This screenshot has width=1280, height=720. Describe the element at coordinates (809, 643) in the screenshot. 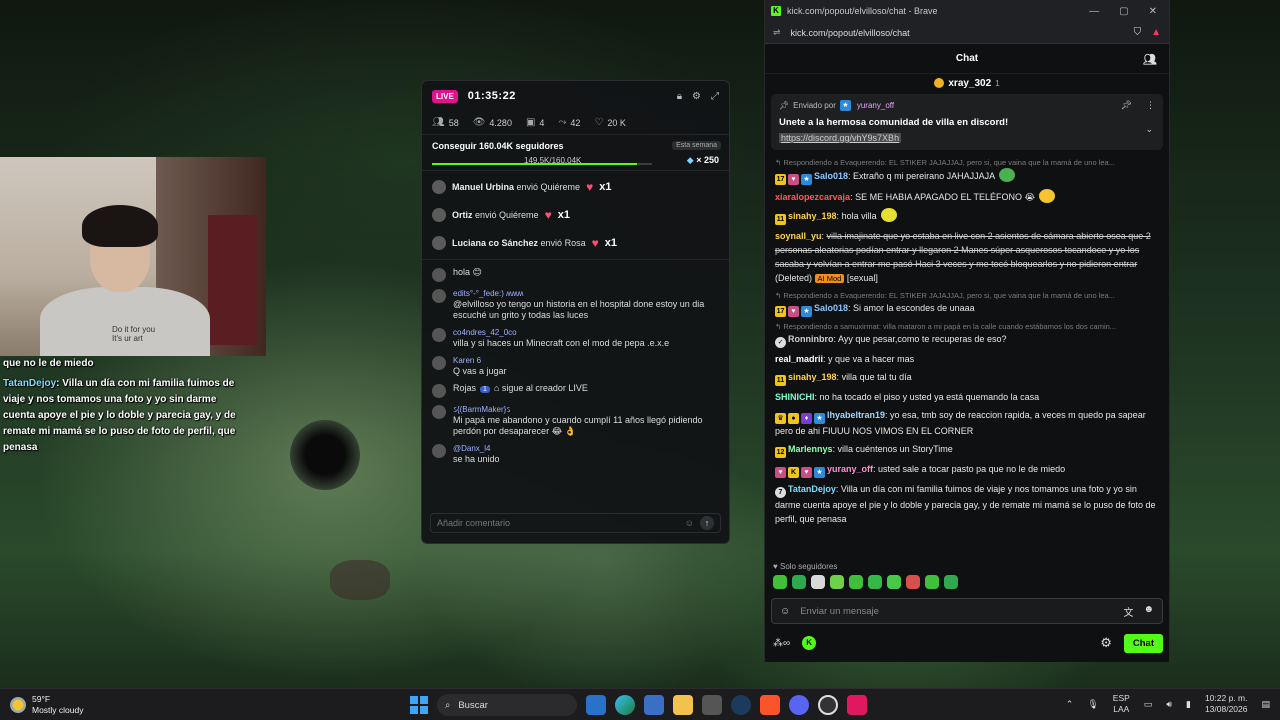

I see `kick-k-icon: K` at that location.